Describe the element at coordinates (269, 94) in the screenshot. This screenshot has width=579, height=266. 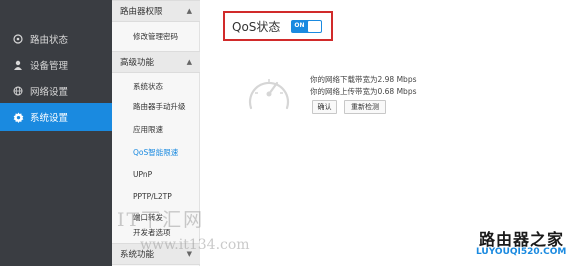
I see `speedometer-icon` at that location.